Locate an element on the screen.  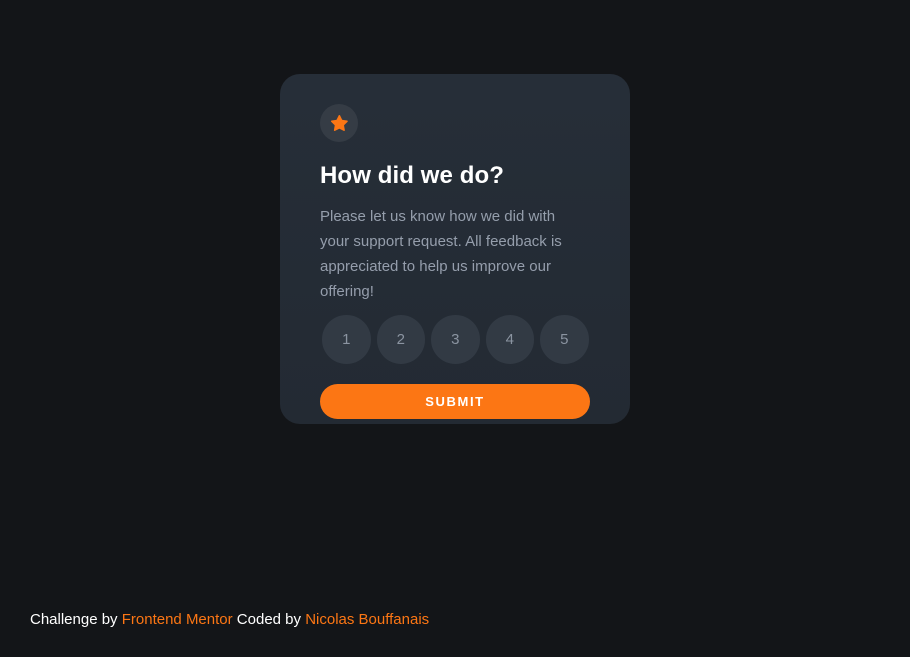
attribution-challenge-text: Challenge by is located at coordinates (74, 619).